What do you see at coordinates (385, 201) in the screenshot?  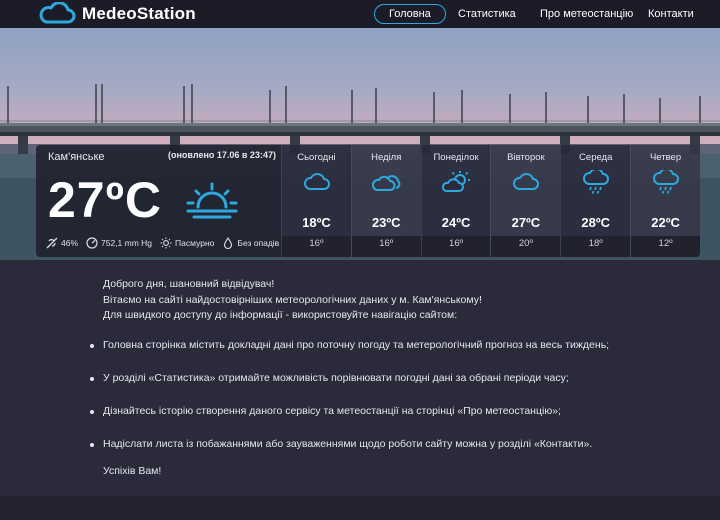 I see `forecast-day: Неділя 23ºC 16º` at bounding box center [385, 201].